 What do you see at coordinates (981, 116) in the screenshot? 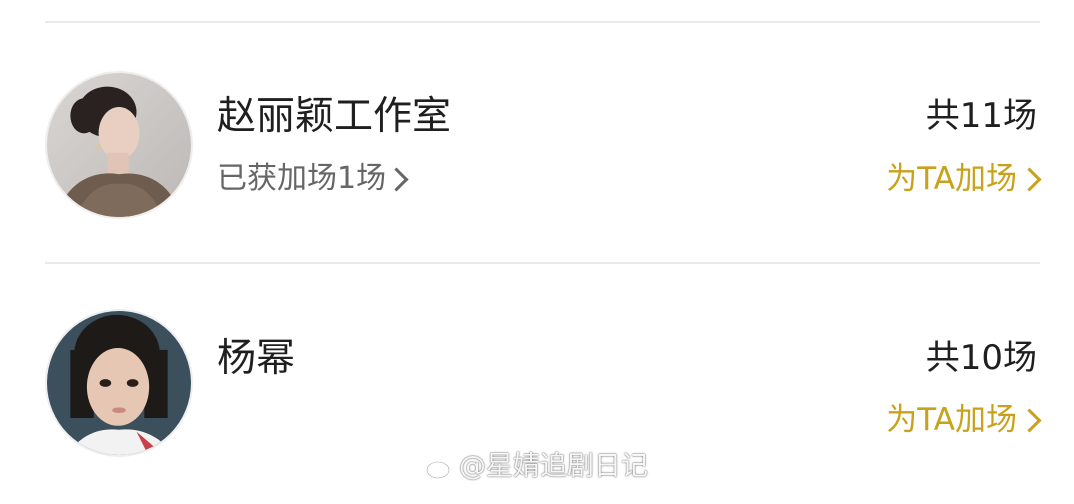
I see `total-count: 共11场` at bounding box center [981, 116].